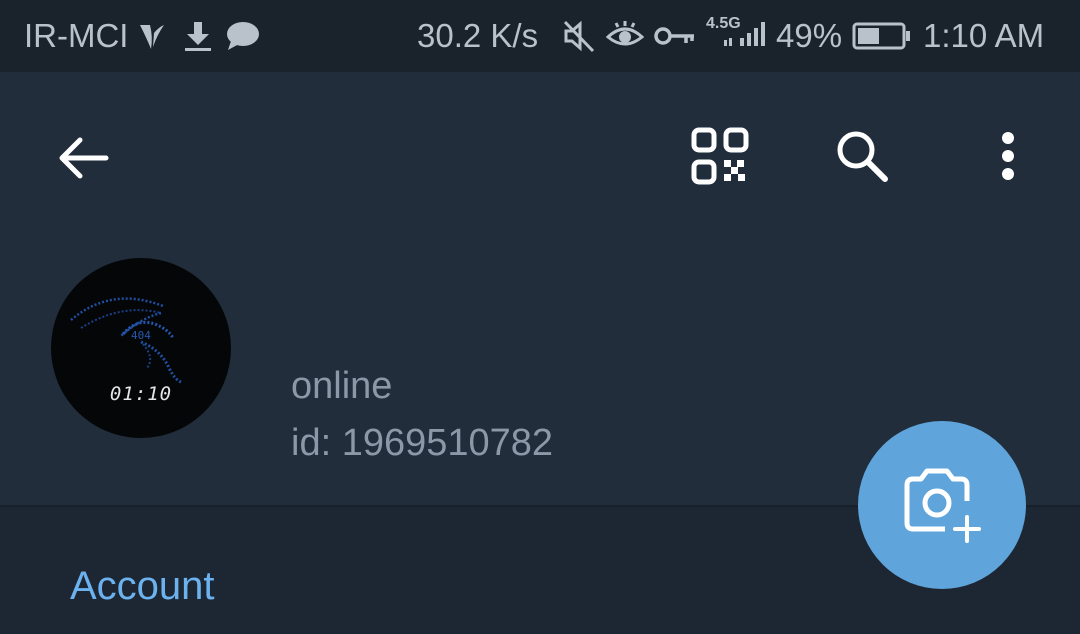 The height and width of the screenshot is (634, 1080). I want to click on search-icon, so click(862, 156).